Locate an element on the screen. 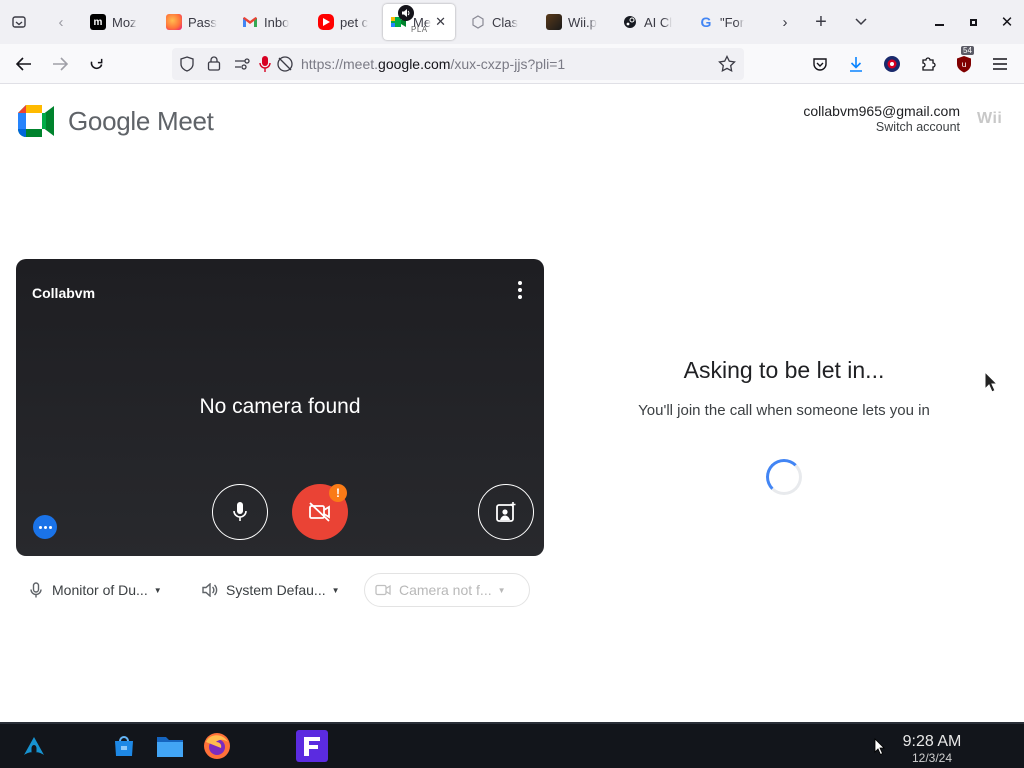 The width and height of the screenshot is (1024, 768). url-domain: google.com is located at coordinates (414, 64).